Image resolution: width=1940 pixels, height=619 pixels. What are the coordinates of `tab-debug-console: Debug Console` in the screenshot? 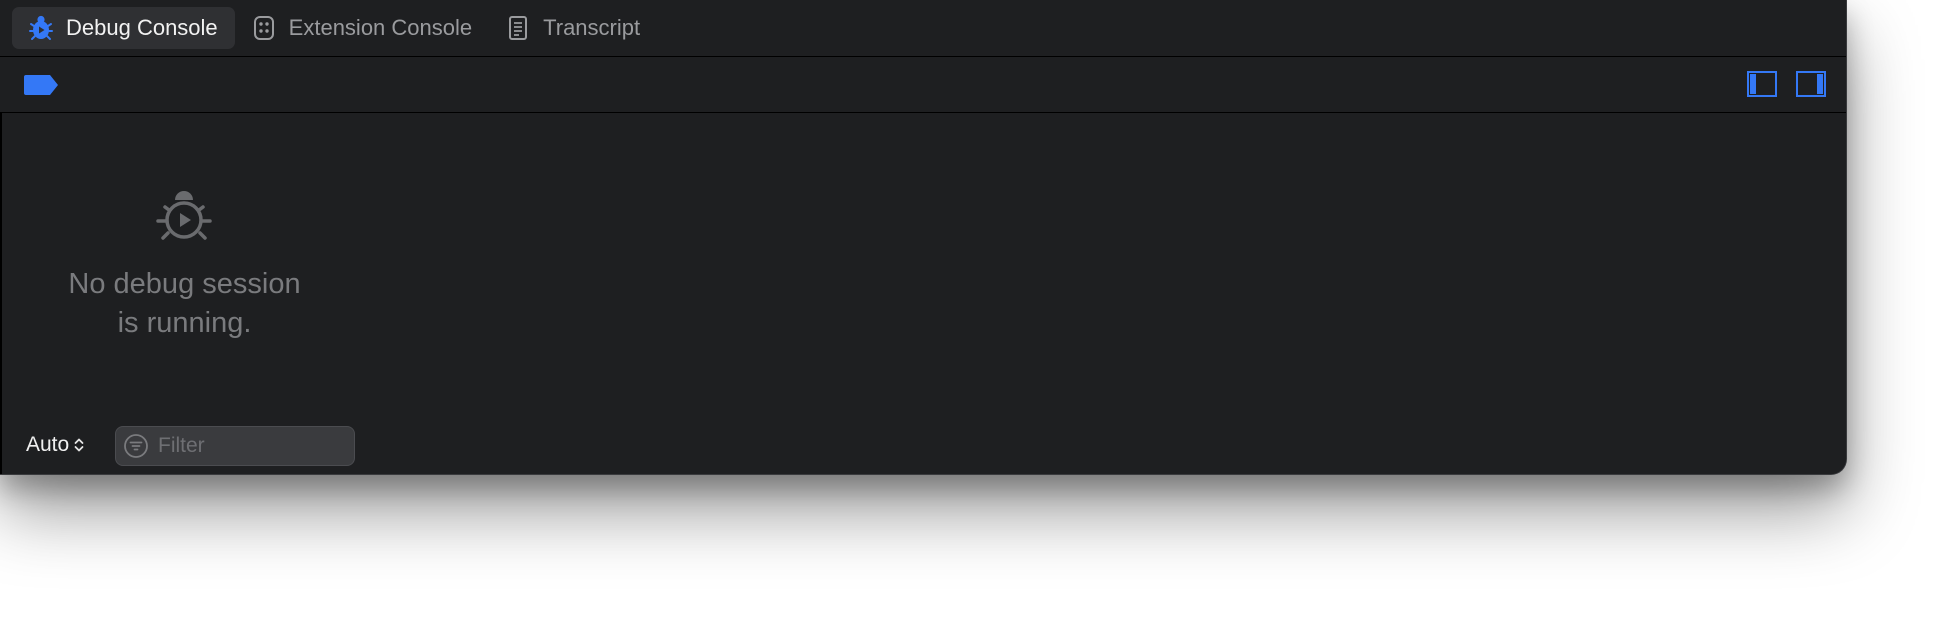 It's located at (123, 28).